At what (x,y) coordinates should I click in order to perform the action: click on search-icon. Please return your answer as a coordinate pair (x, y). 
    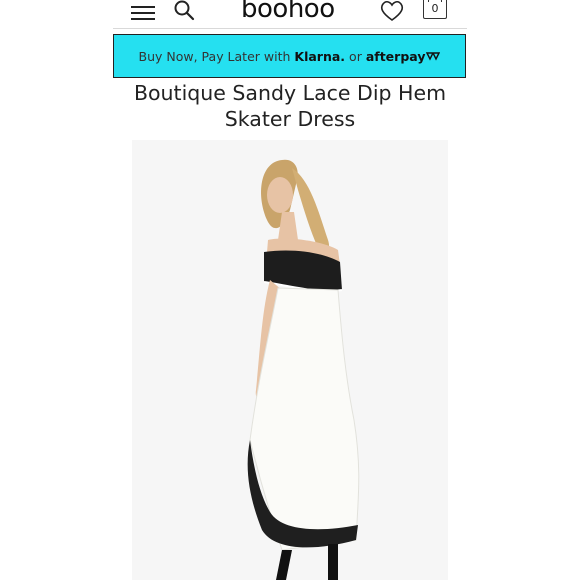
    Looking at the image, I should click on (185, 11).